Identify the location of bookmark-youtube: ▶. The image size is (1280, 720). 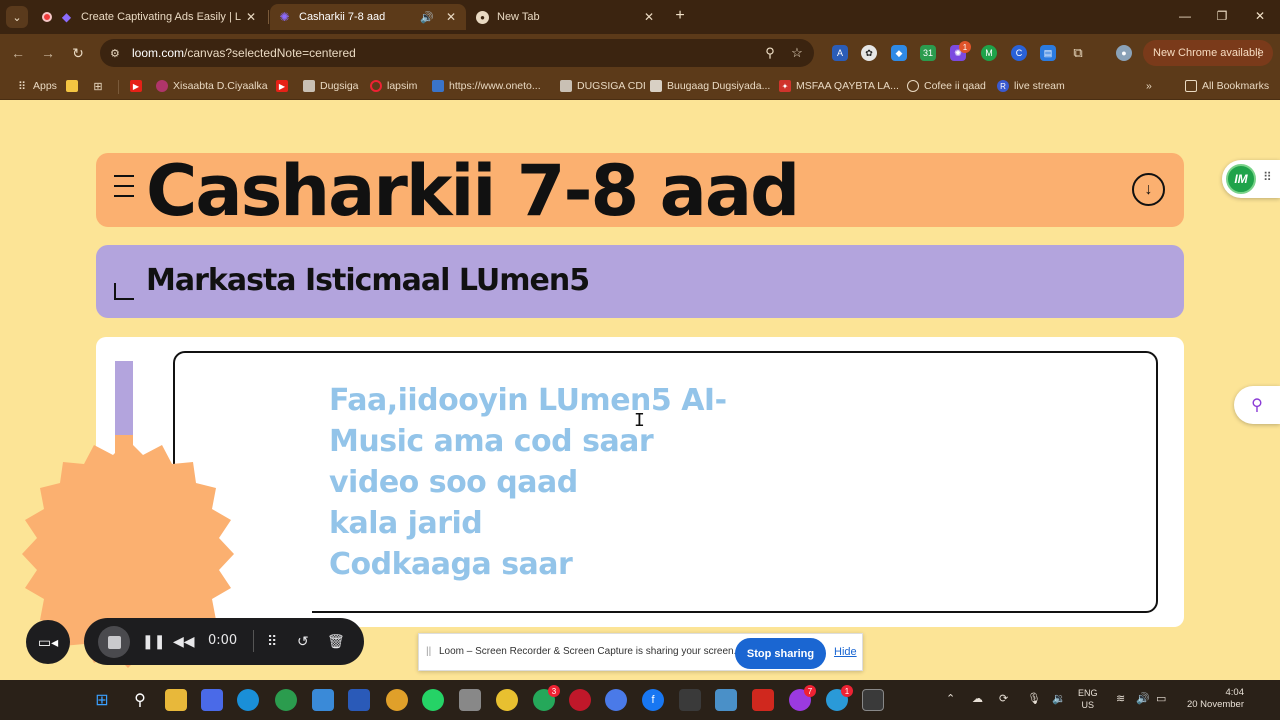
(138, 86).